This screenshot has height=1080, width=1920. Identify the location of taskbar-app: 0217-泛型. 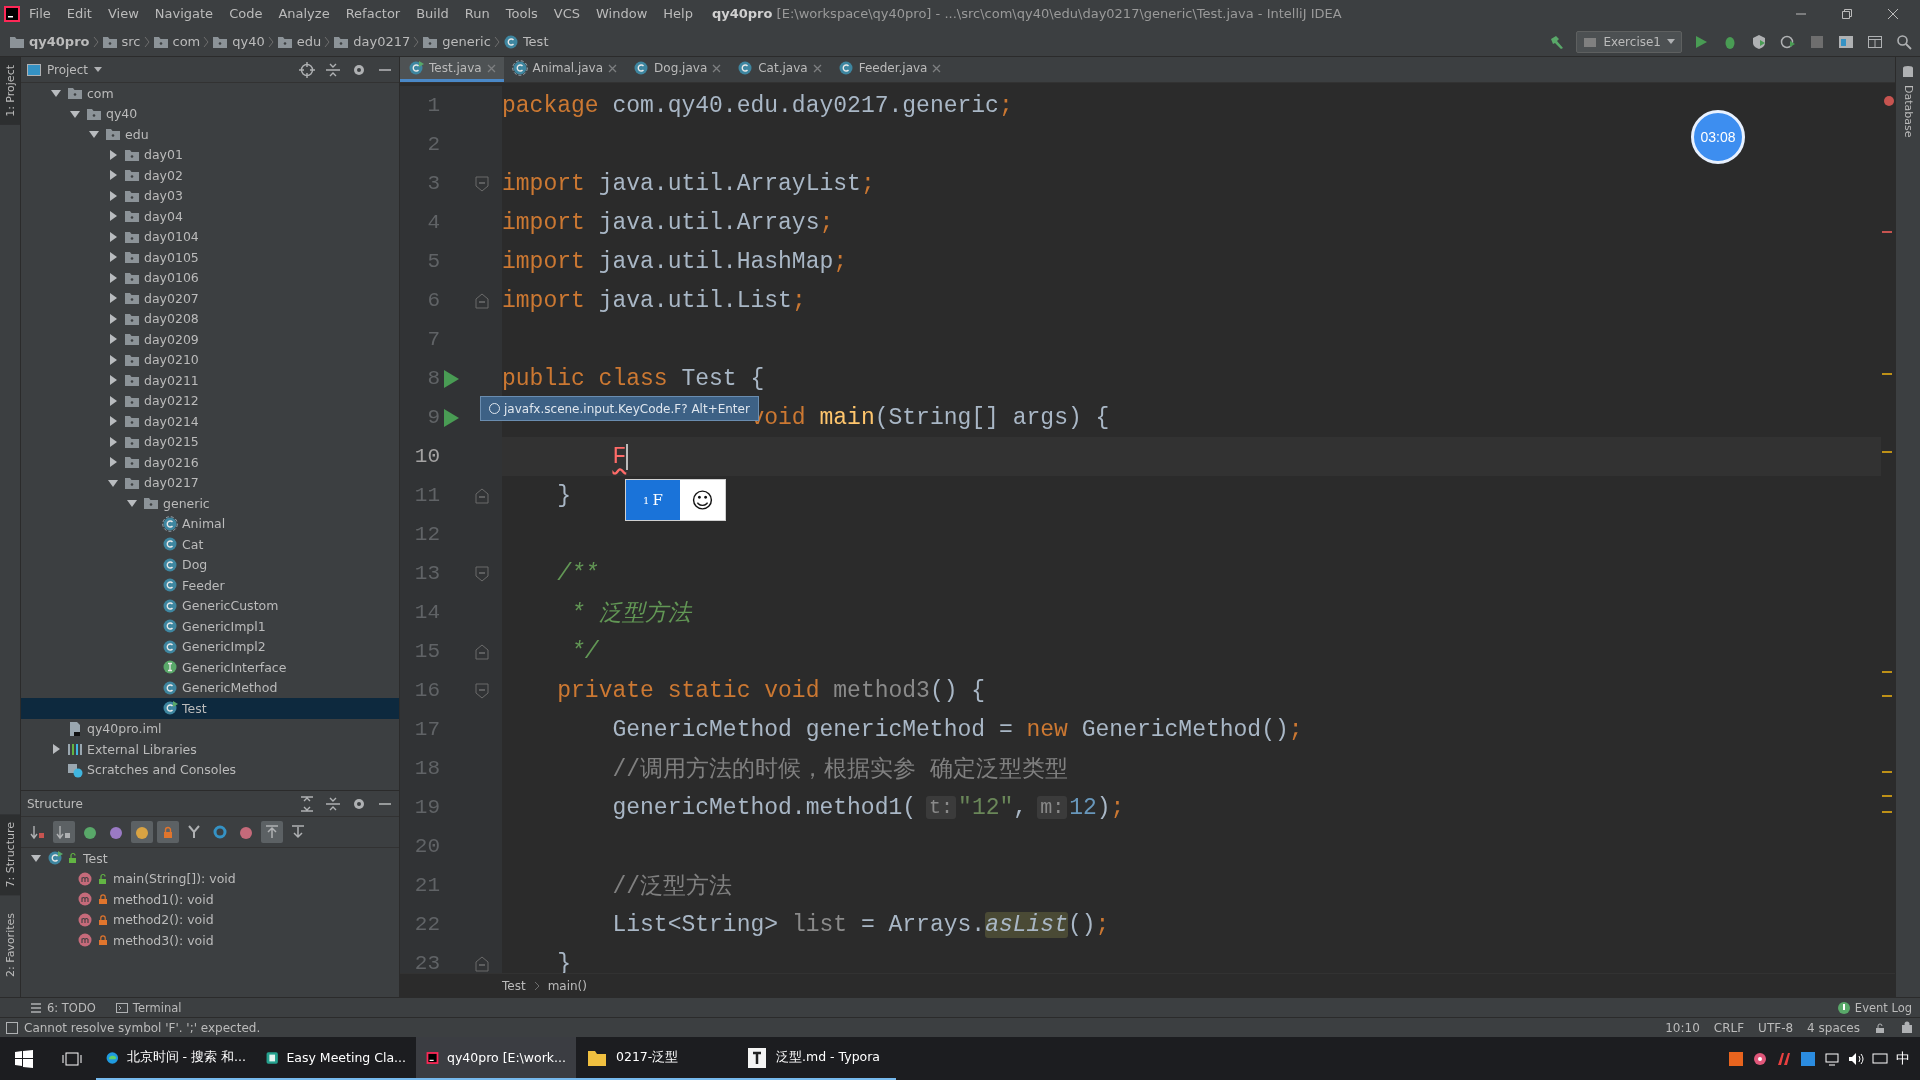
(656, 1058).